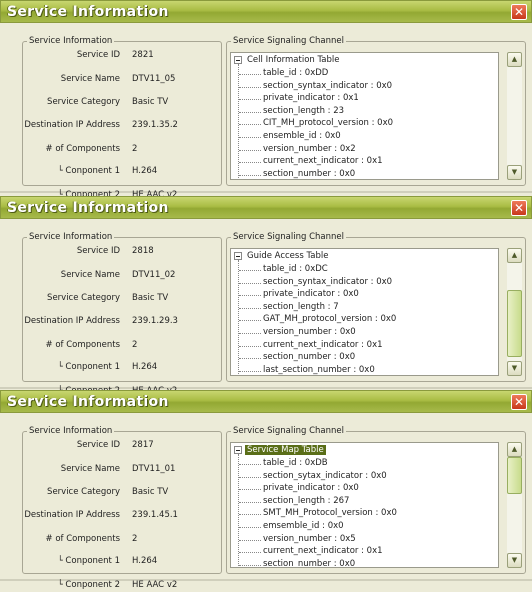  Describe the element at coordinates (328, 123) in the screenshot. I see `tree-child-node: CIT_MH_protocol_version : 0x0` at that location.